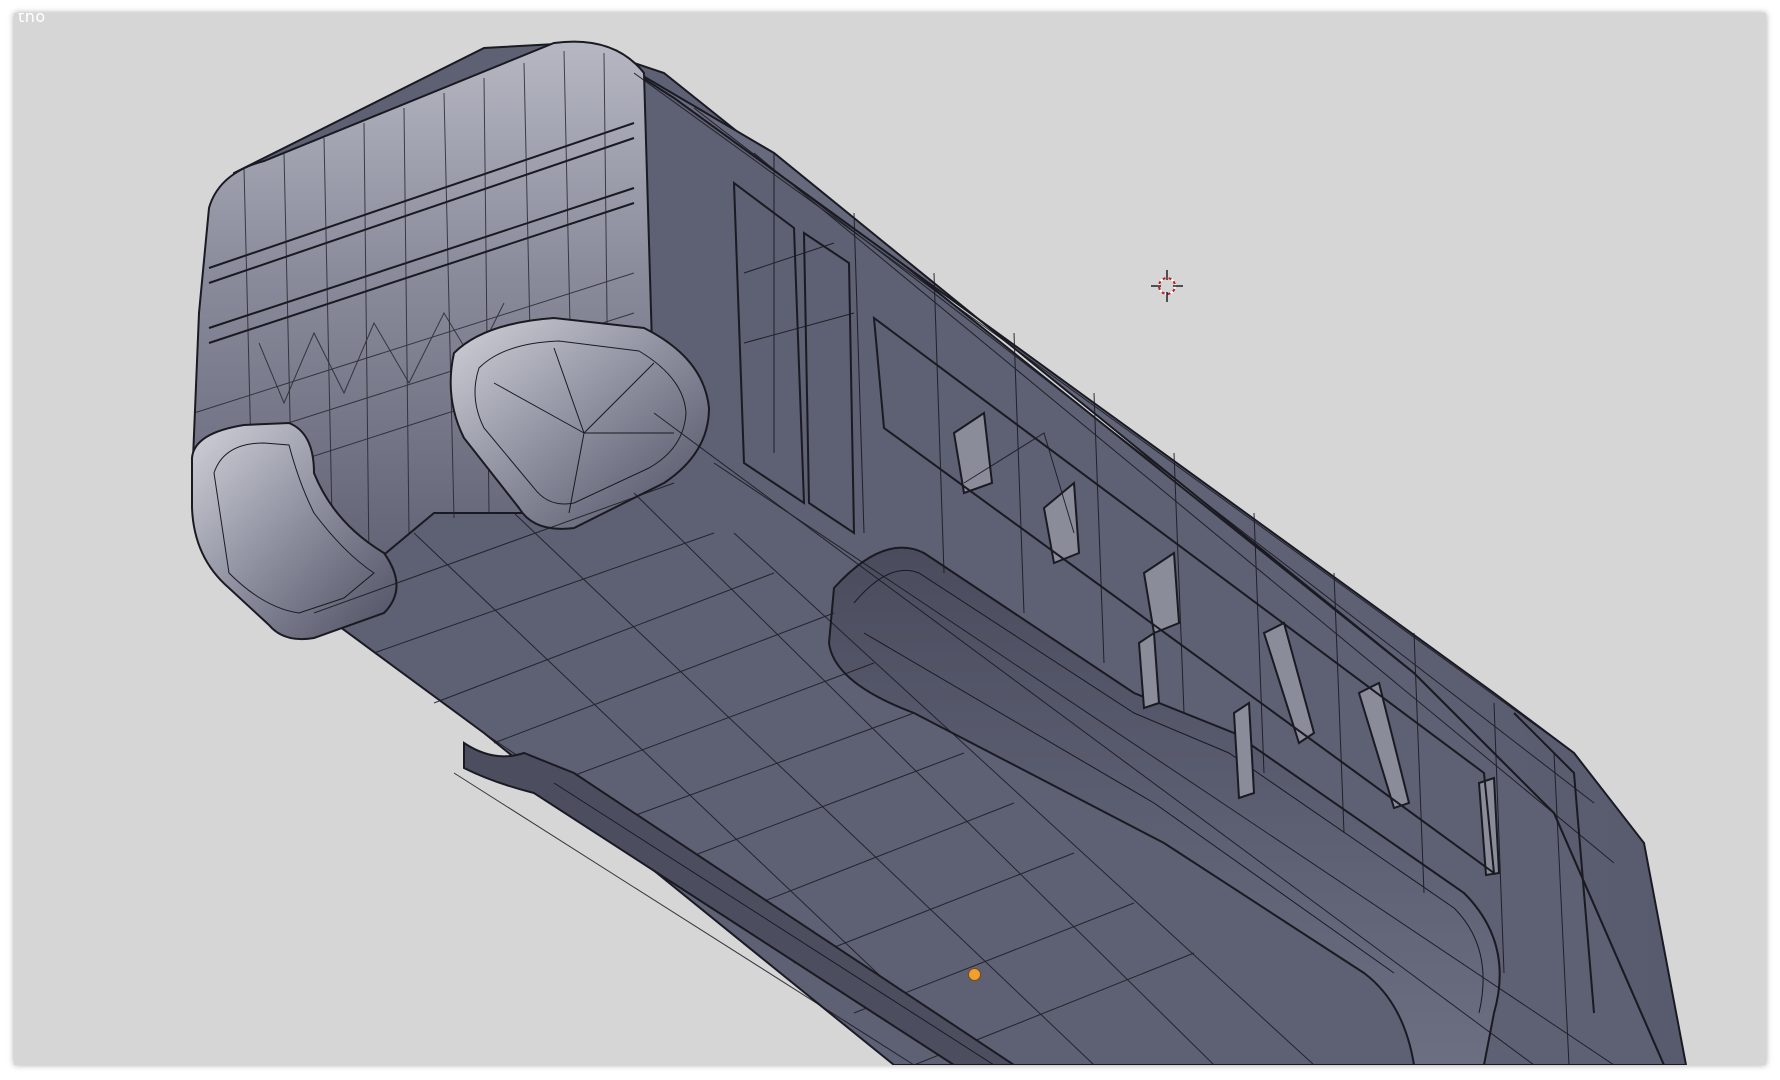 Image resolution: width=1780 pixels, height=1080 pixels. I want to click on viewport-label: tho, so click(32, 19).